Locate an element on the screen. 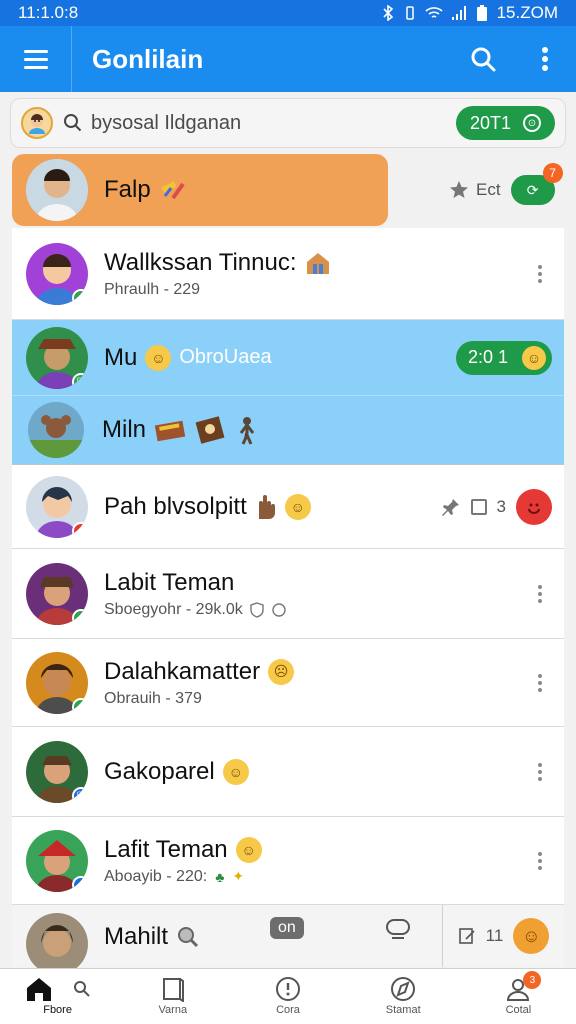 This screenshot has height=1024, width=576. list-item-actions: 3 is located at coordinates (496, 506).